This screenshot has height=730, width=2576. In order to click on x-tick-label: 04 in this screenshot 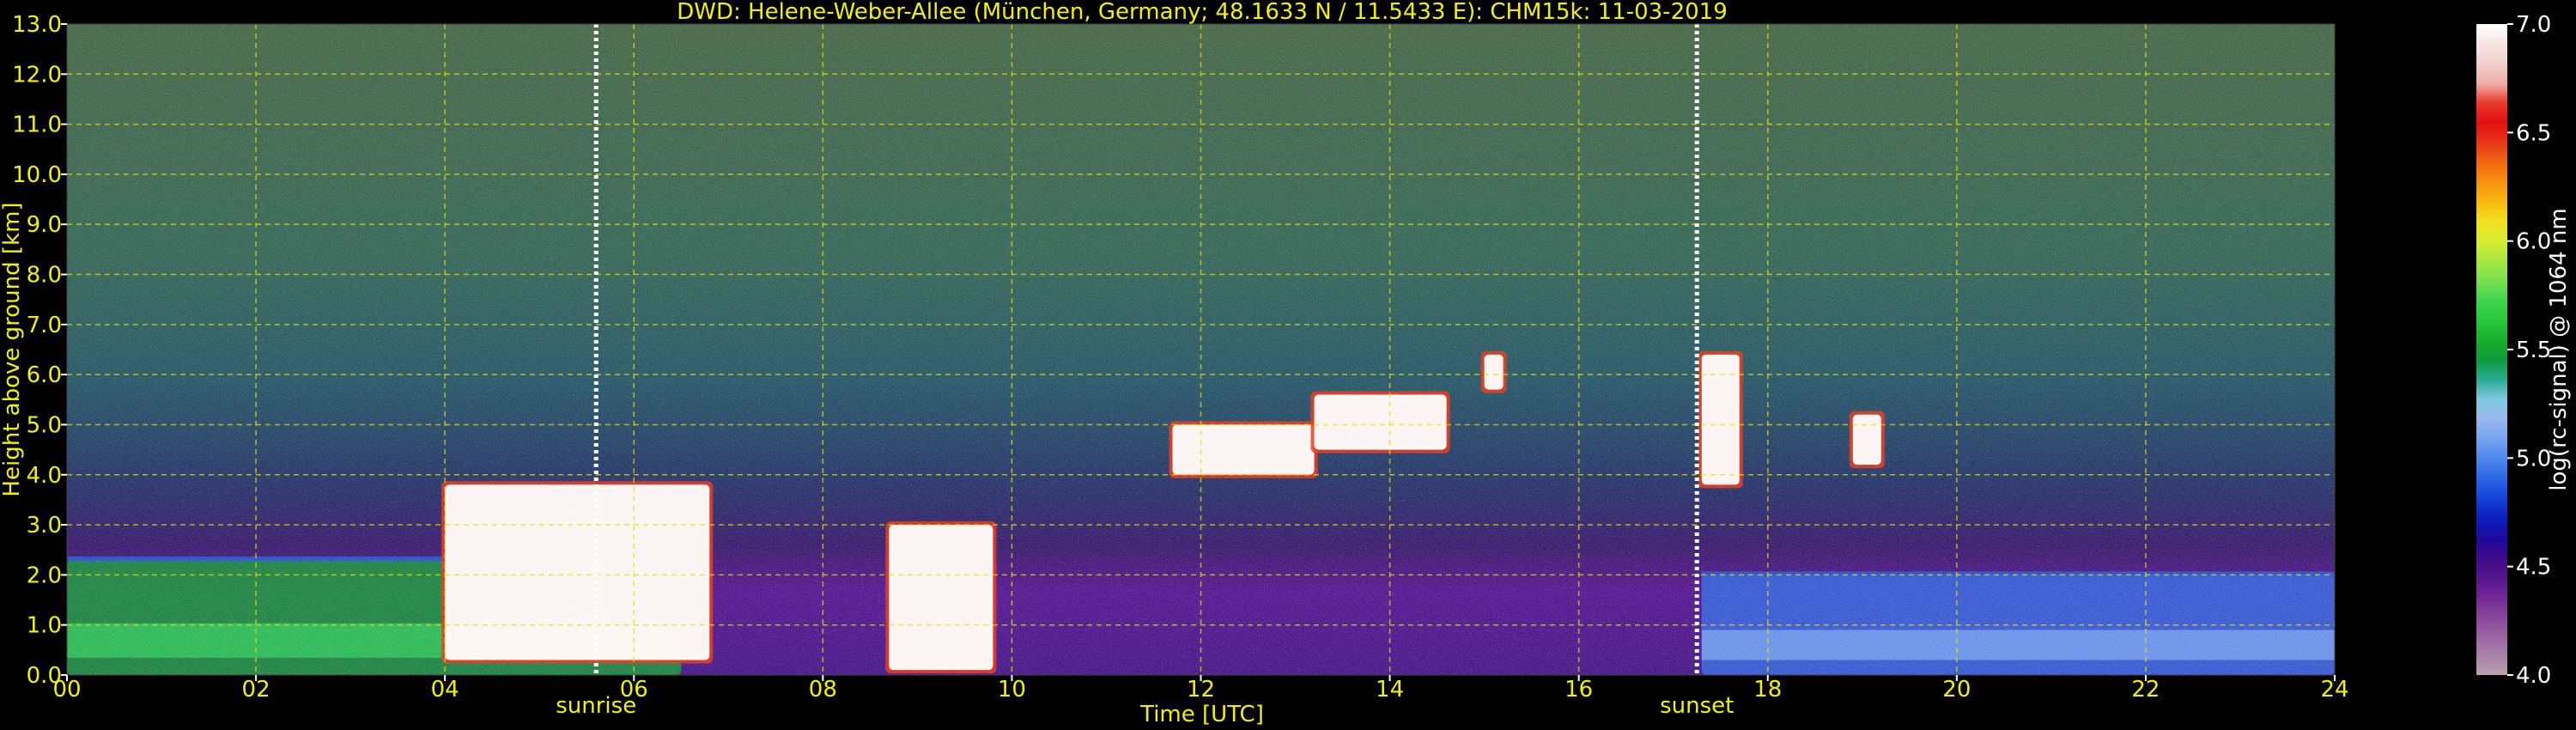, I will do `click(445, 690)`.